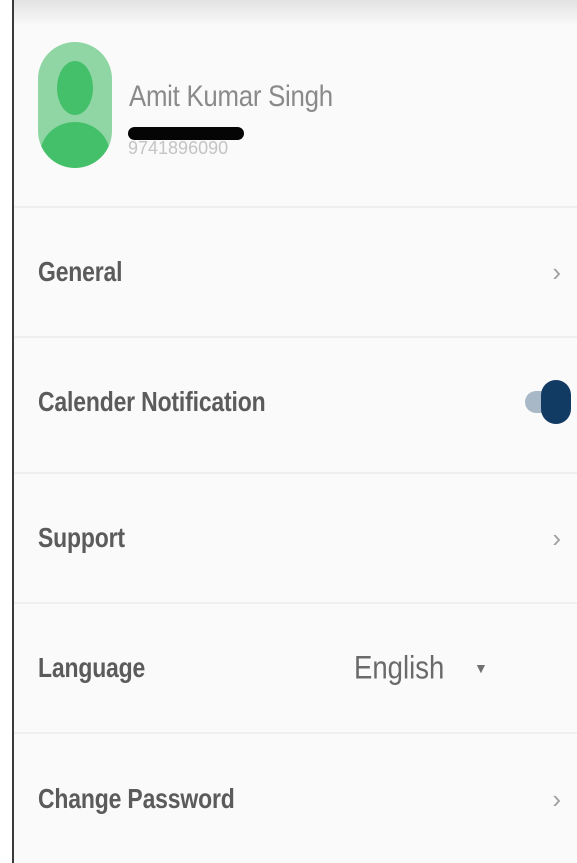 This screenshot has height=863, width=577. Describe the element at coordinates (481, 668) in the screenshot. I see `dropdown-caret-icon: ▼` at that location.